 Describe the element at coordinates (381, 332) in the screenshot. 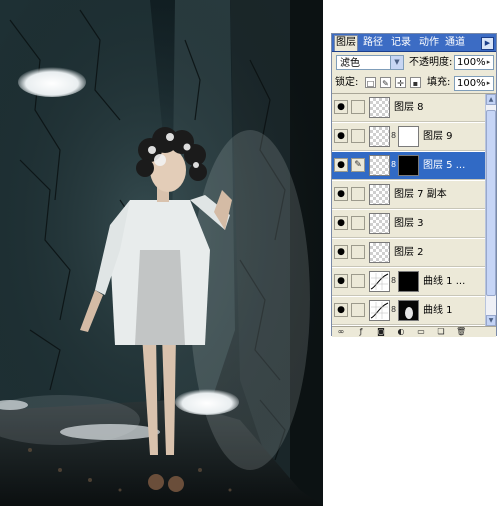

I see `add-mask-icon: ◙` at that location.